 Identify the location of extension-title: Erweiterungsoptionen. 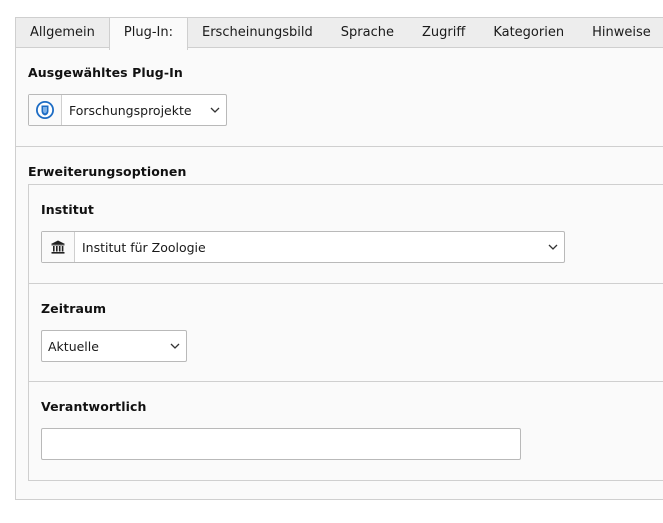
(107, 171).